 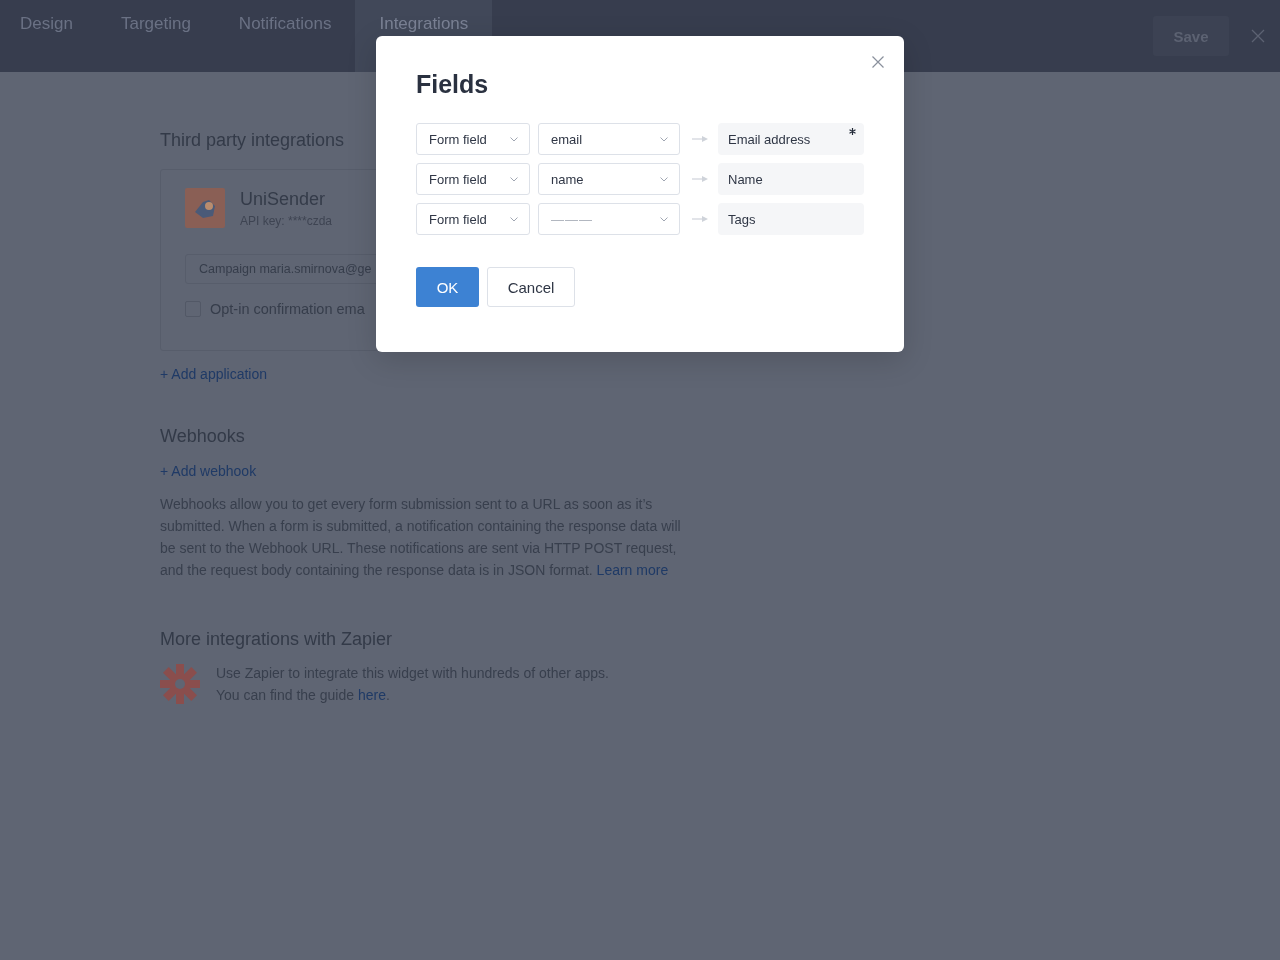 I want to click on learn-more-link: Learn more, so click(x=632, y=570).